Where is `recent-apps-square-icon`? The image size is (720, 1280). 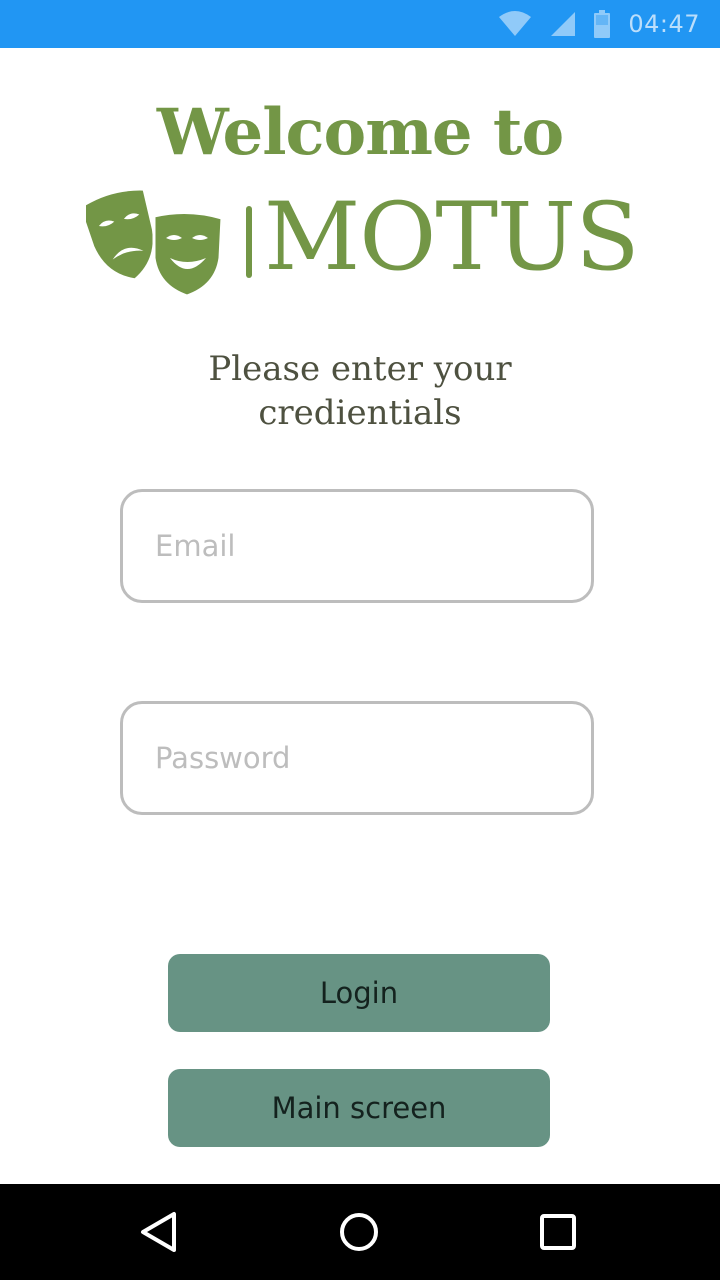
recent-apps-square-icon is located at coordinates (558, 1232).